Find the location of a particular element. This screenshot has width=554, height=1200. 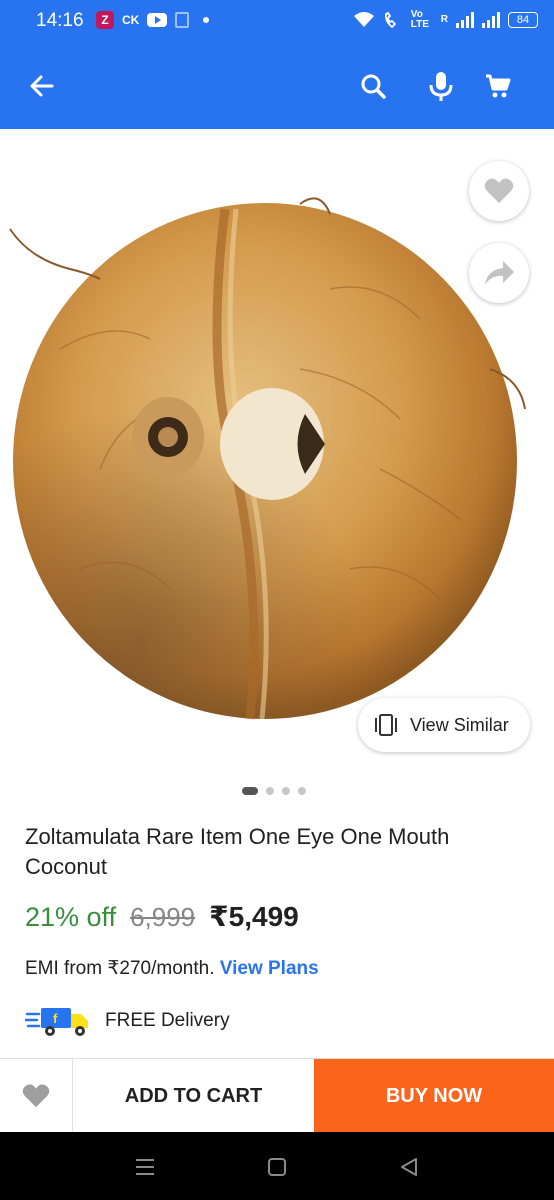

search-button is located at coordinates (373, 86).